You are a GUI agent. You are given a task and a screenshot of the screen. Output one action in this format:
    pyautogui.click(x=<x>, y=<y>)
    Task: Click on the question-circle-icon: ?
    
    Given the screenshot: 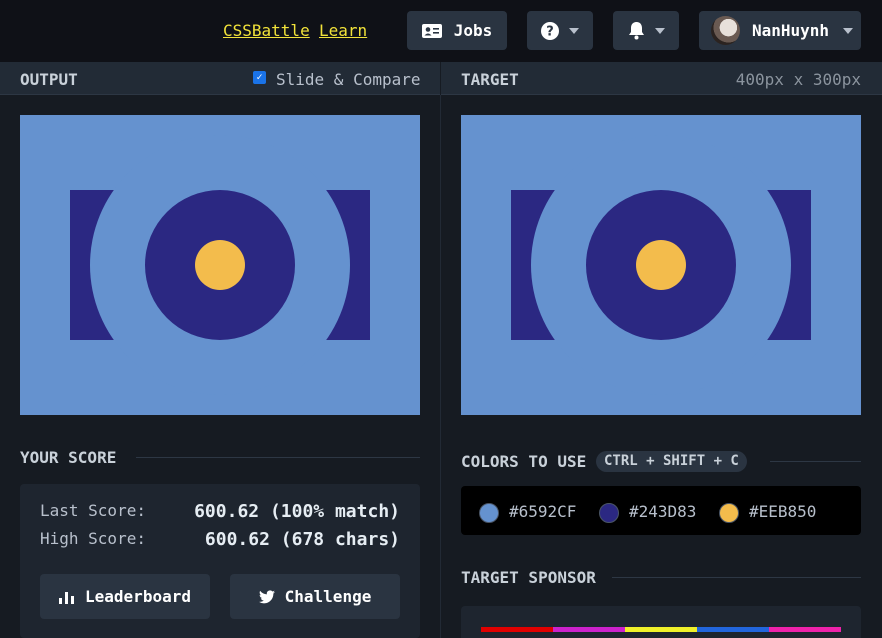 What is the action you would take?
    pyautogui.click(x=550, y=30)
    